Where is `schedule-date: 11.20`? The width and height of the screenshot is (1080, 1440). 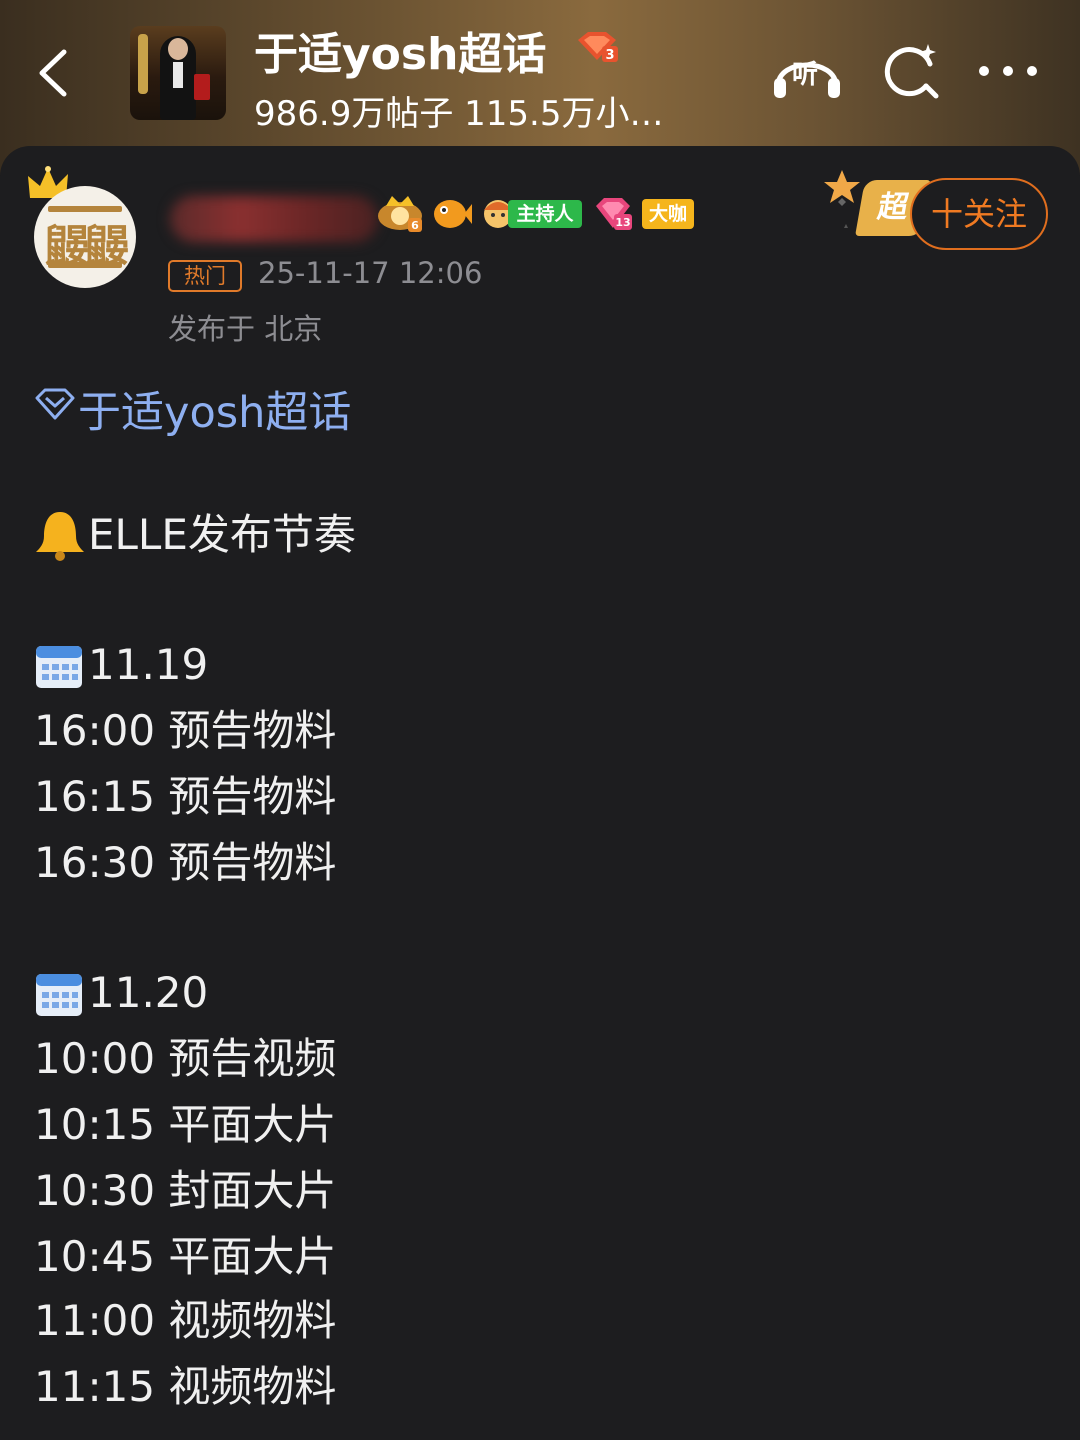
schedule-date: 11.20 is located at coordinates (148, 992).